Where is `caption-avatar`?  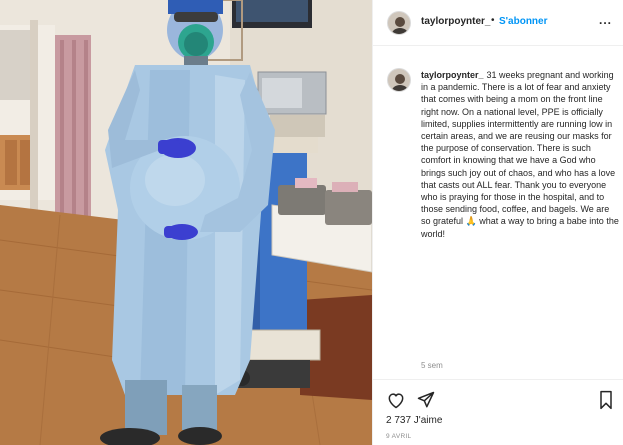 caption-avatar is located at coordinates (399, 80).